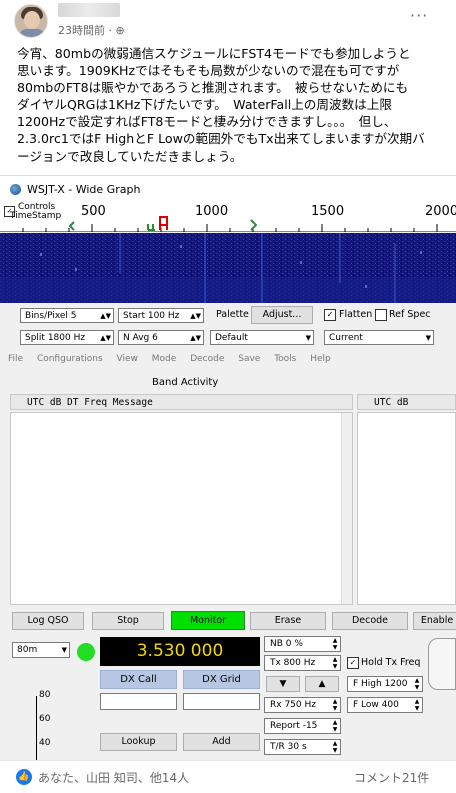 The width and height of the screenshot is (456, 793). What do you see at coordinates (89, 10) in the screenshot?
I see `author-name-redacted` at bounding box center [89, 10].